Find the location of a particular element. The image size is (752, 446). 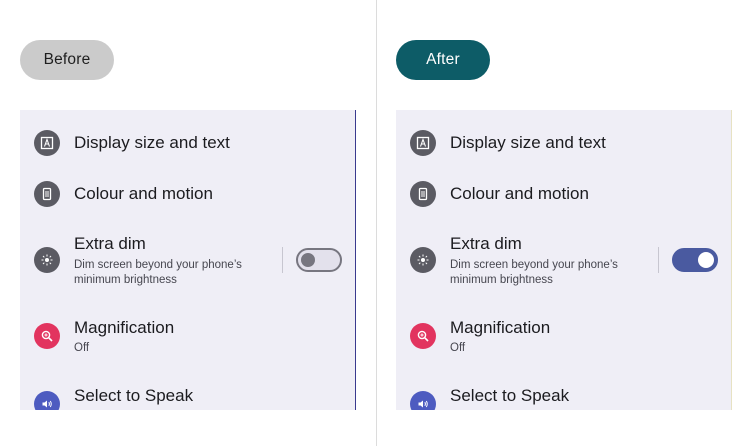

before-label: Before is located at coordinates (67, 60).